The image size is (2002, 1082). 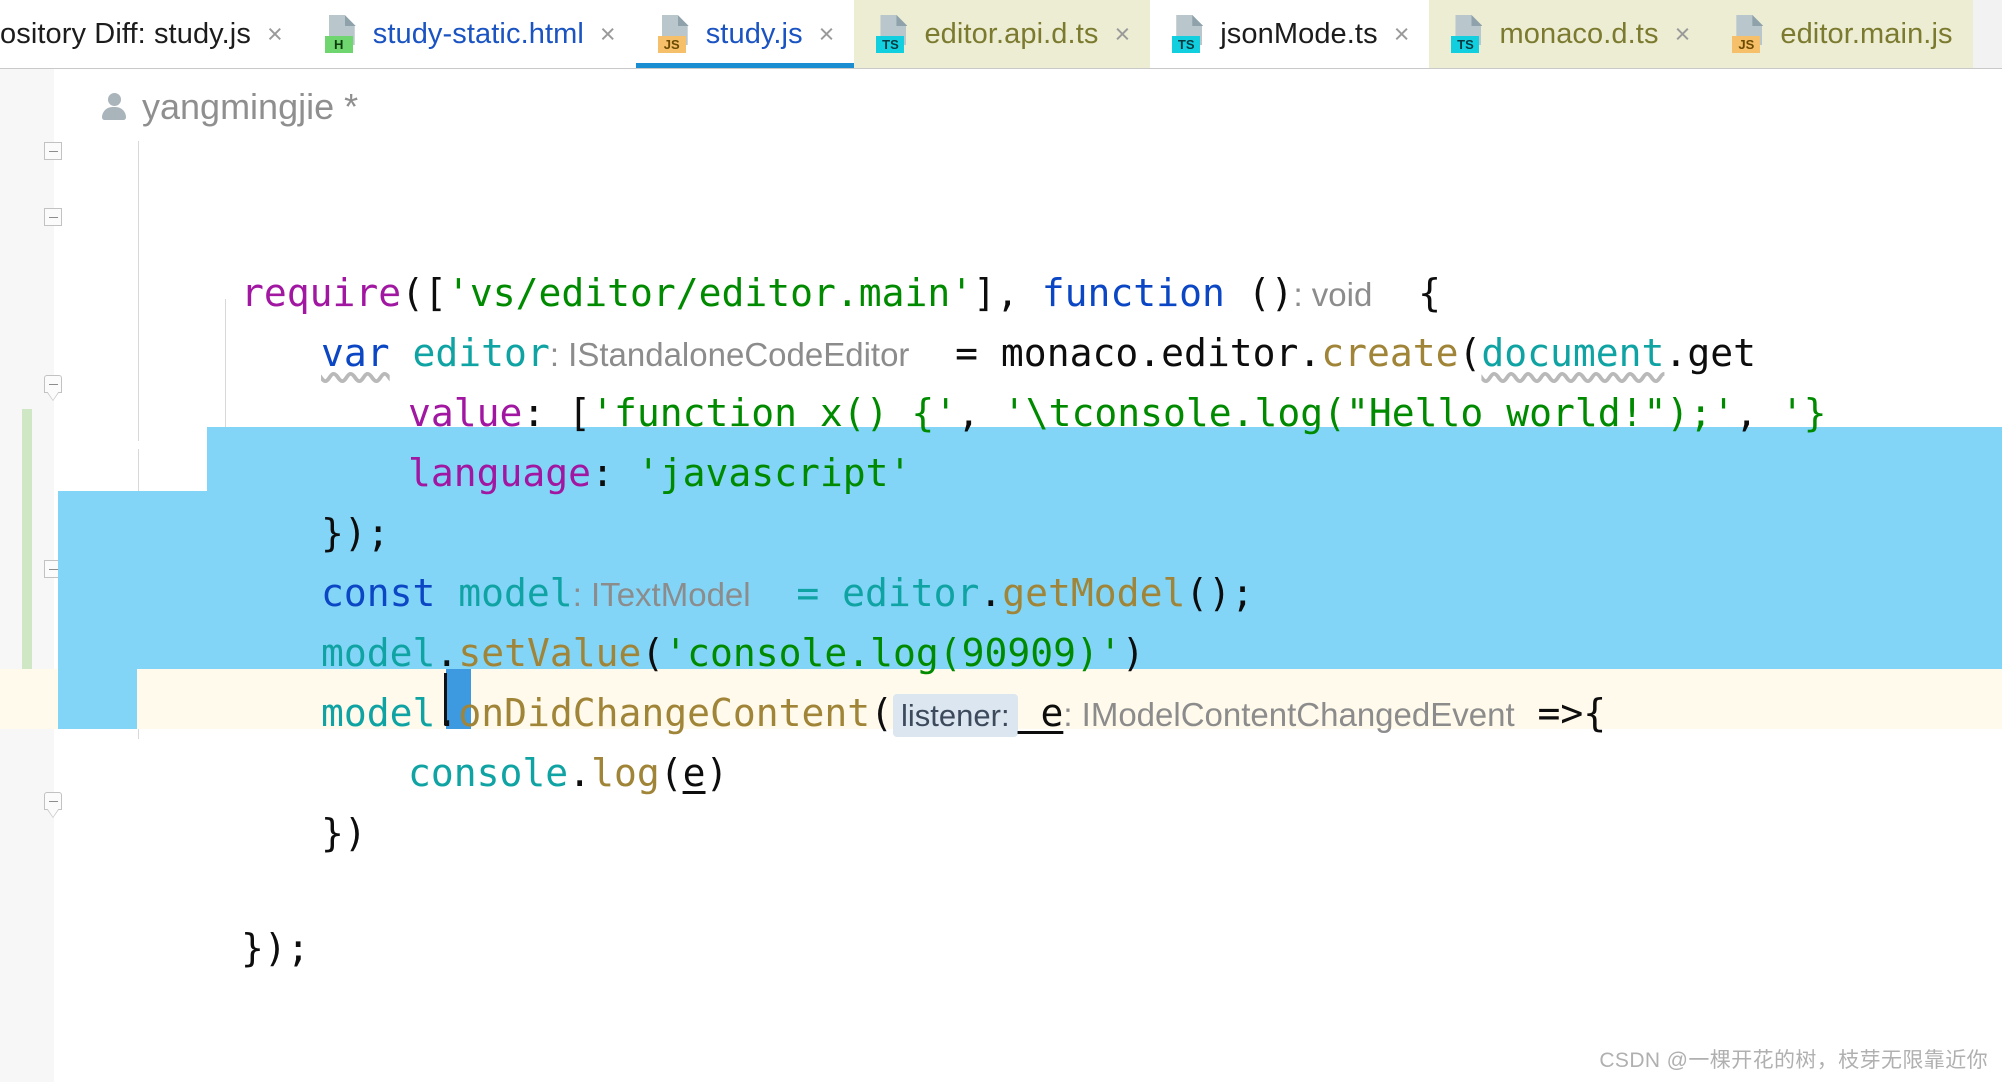 What do you see at coordinates (1299, 34) in the screenshot?
I see `tab-label: jsonMode.ts` at bounding box center [1299, 34].